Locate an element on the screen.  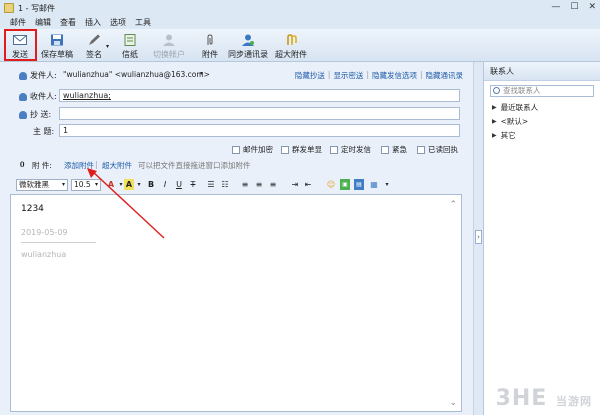
hide-send-options-link: 隐藏发信选项 is located at coordinates (394, 75).